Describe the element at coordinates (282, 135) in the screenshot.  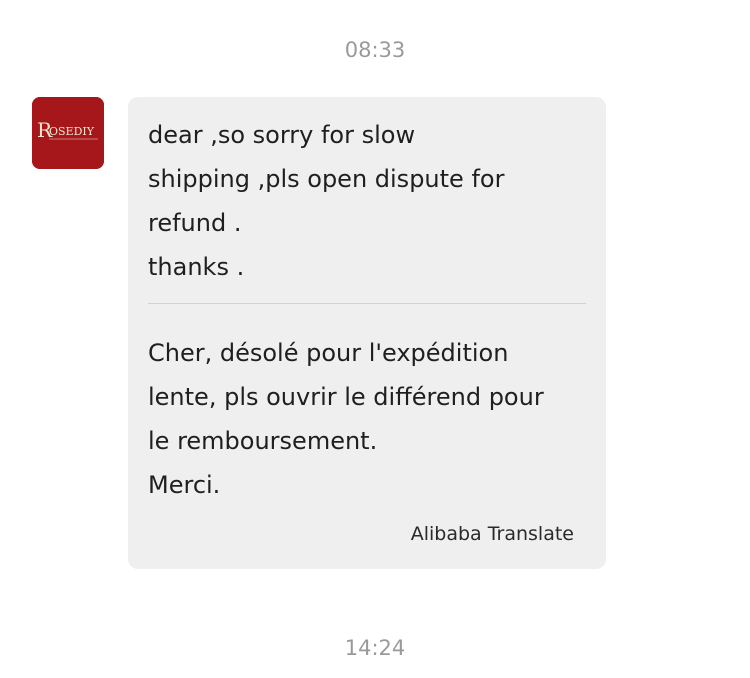
I see `message-line: dear ,so sorry for slow` at that location.